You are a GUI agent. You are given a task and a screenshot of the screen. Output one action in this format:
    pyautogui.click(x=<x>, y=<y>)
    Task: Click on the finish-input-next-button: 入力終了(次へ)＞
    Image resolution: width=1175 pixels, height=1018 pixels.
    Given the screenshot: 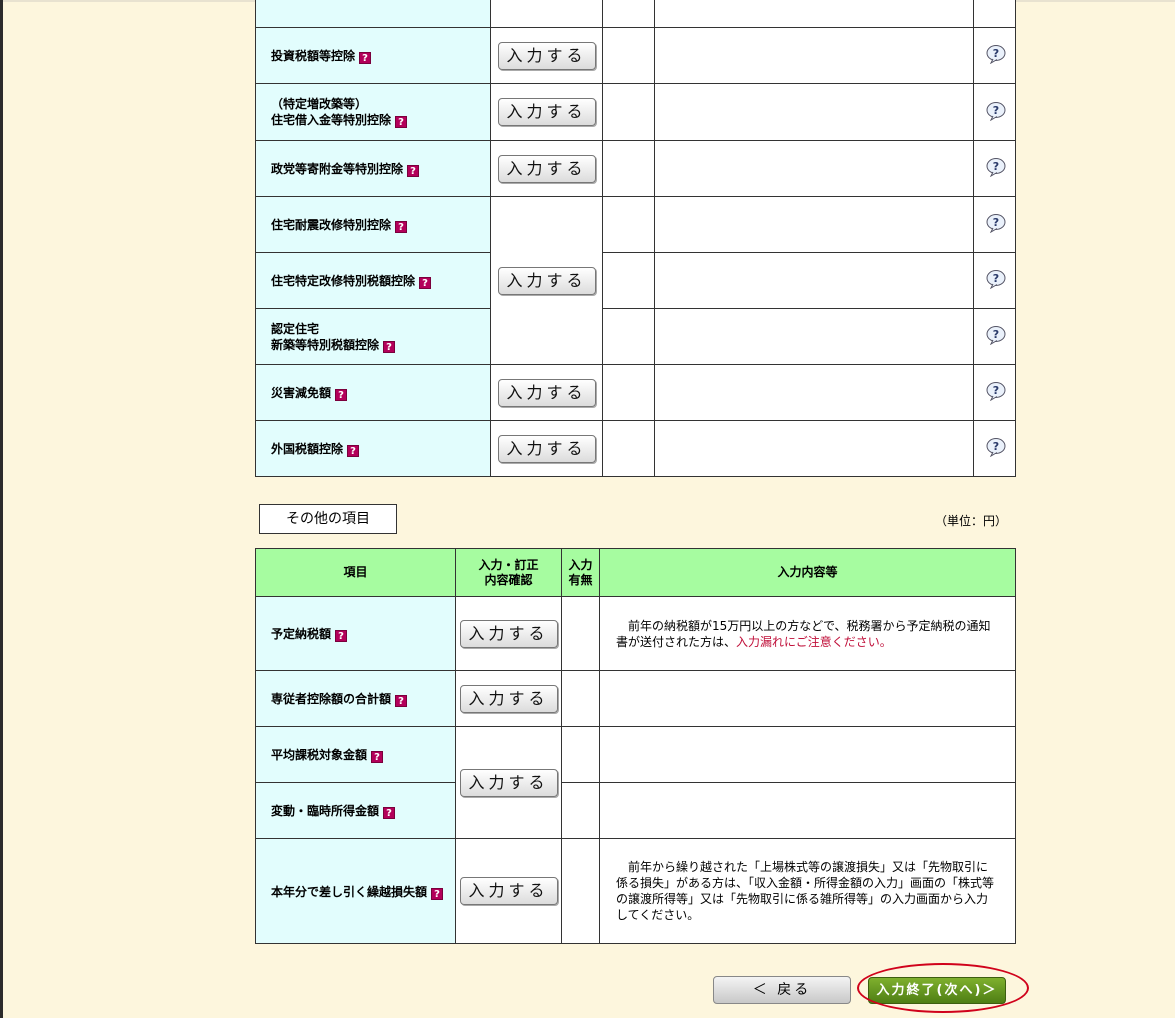 What is the action you would take?
    pyautogui.click(x=937, y=990)
    